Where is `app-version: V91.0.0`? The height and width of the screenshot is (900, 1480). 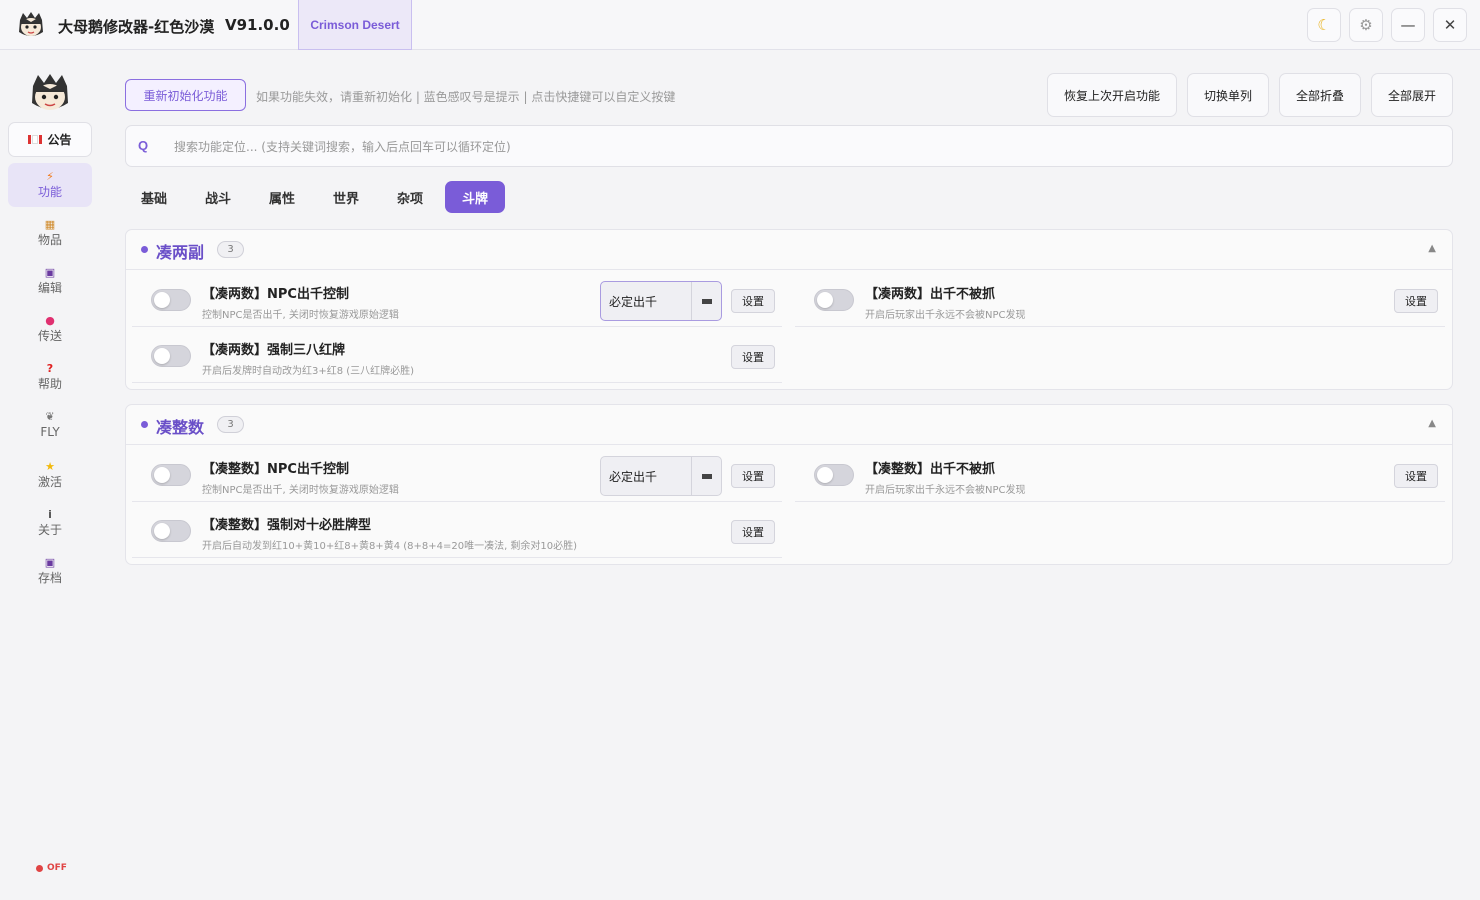 app-version: V91.0.0 is located at coordinates (257, 25).